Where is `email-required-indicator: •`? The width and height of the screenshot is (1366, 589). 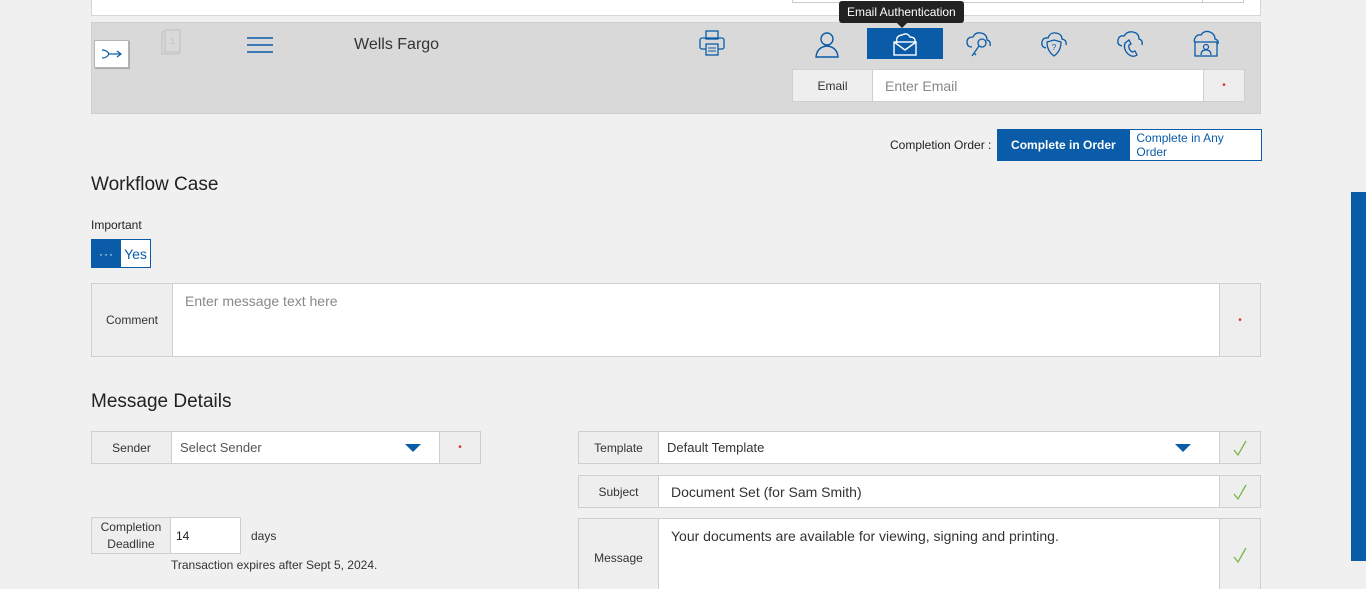
email-required-indicator: • is located at coordinates (1223, 85).